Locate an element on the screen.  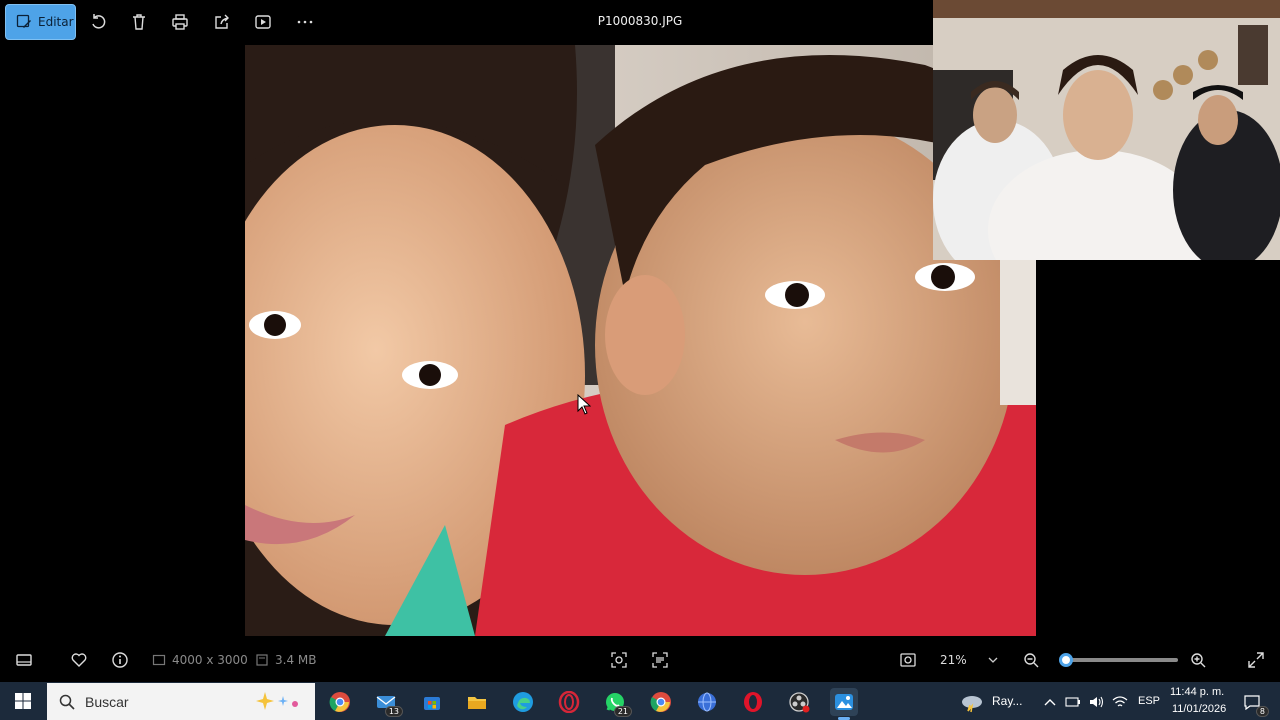
zoom-level-dropdown: 21% is located at coordinates (969, 660).